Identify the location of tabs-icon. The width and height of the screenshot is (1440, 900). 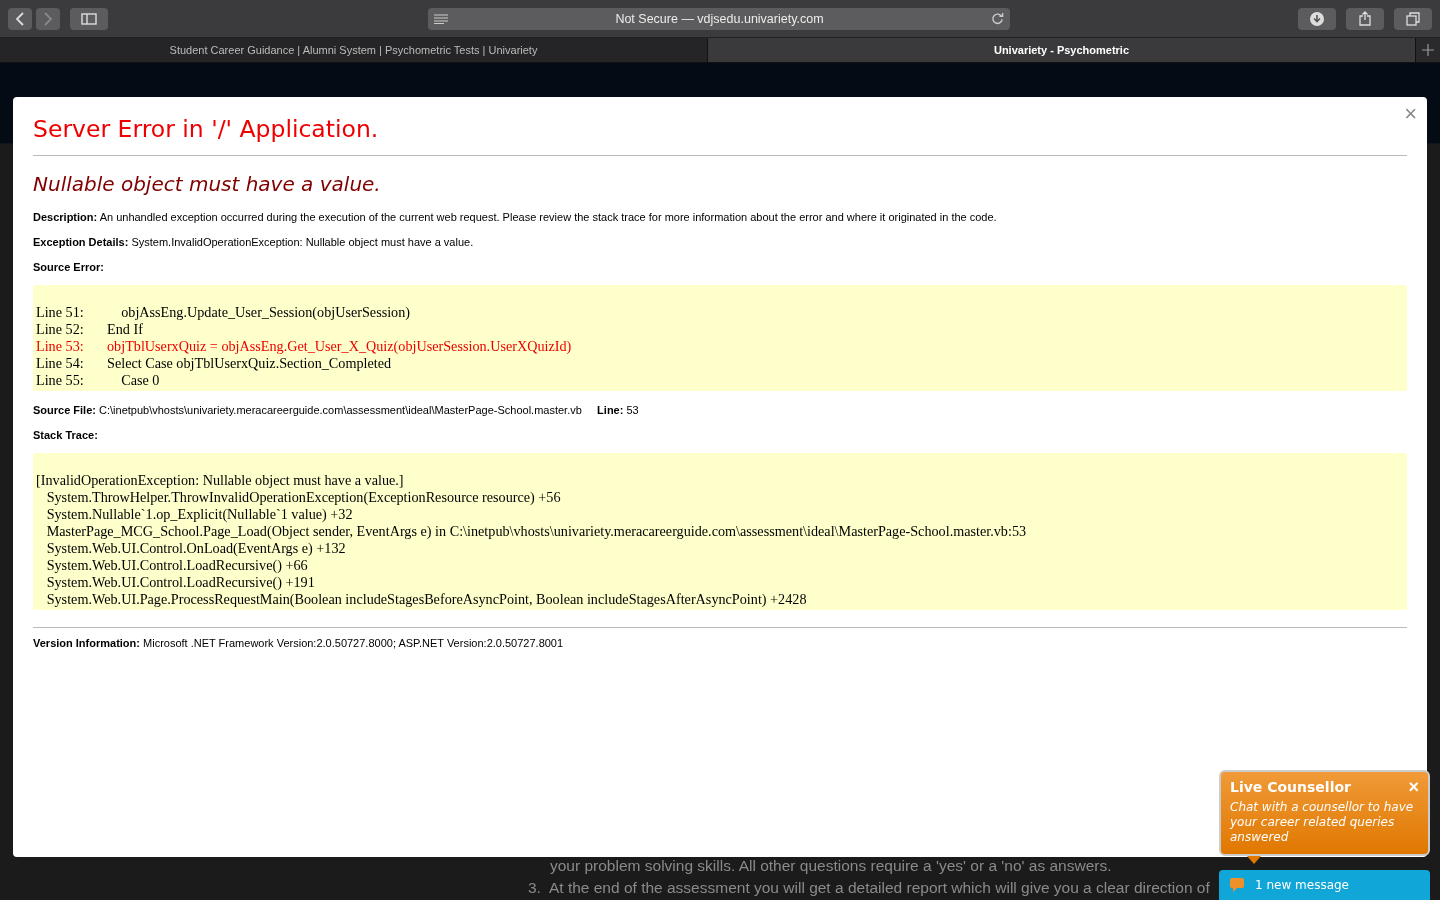
(1413, 18).